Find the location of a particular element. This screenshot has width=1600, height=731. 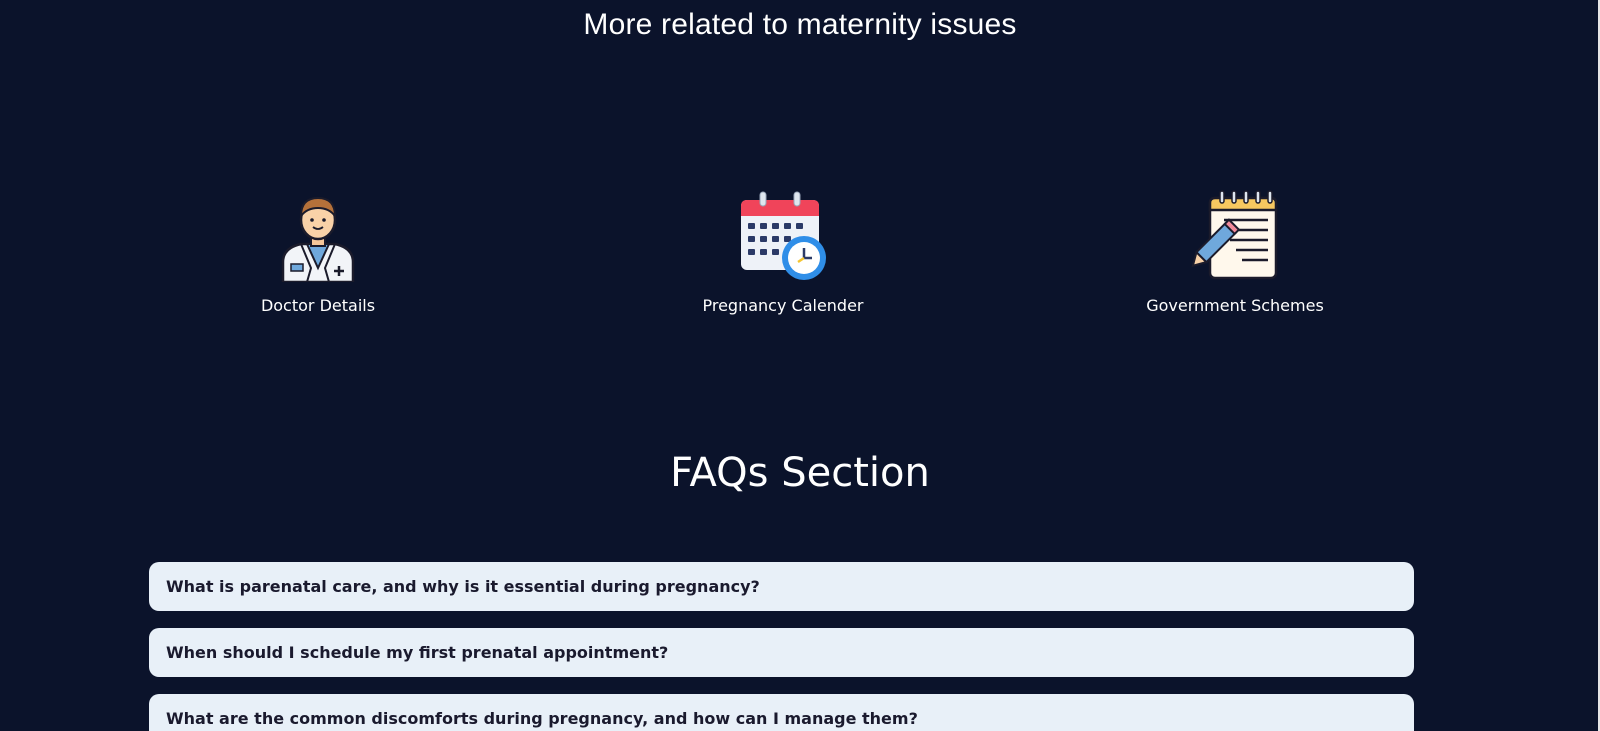

card-label: Pregnancy Calender is located at coordinates (783, 305).